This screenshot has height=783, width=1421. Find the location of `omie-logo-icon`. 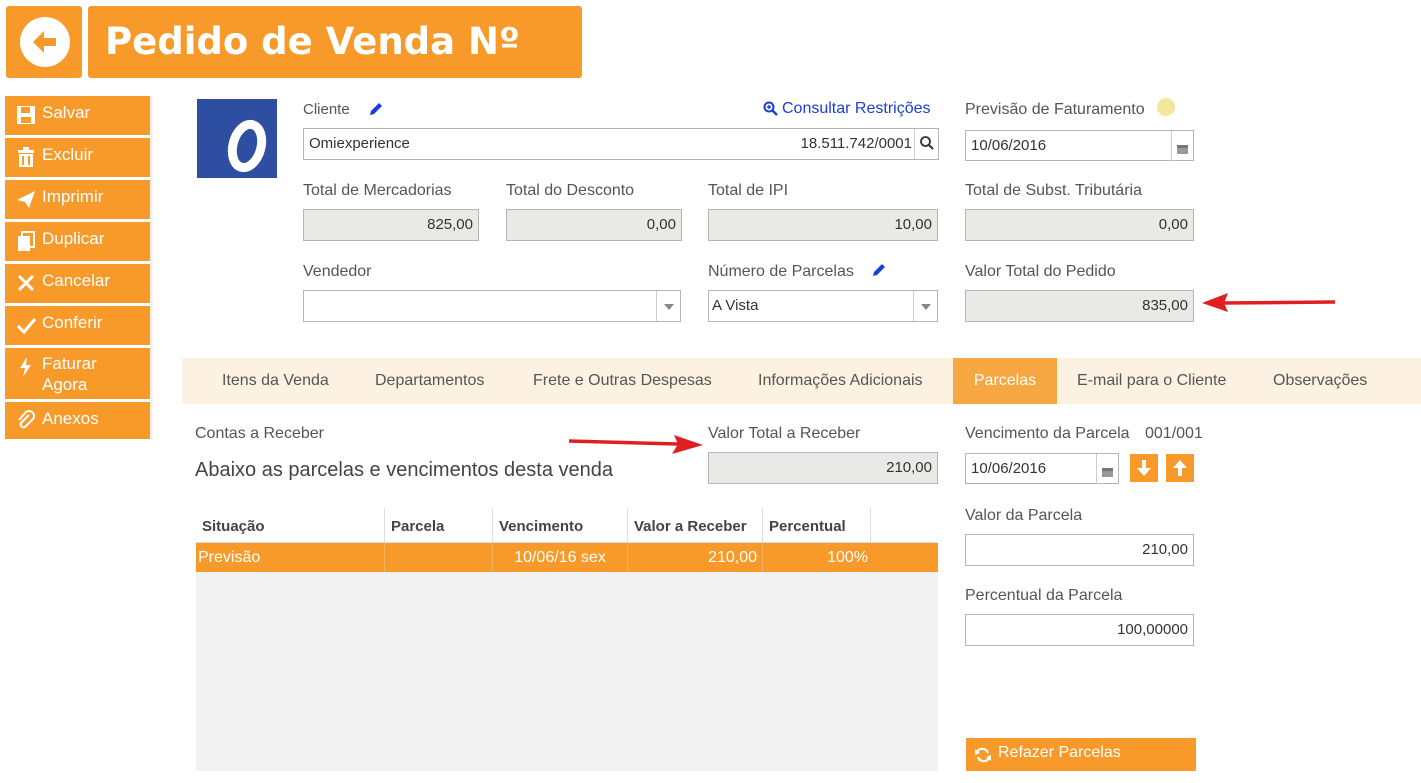

omie-logo-icon is located at coordinates (247, 146).